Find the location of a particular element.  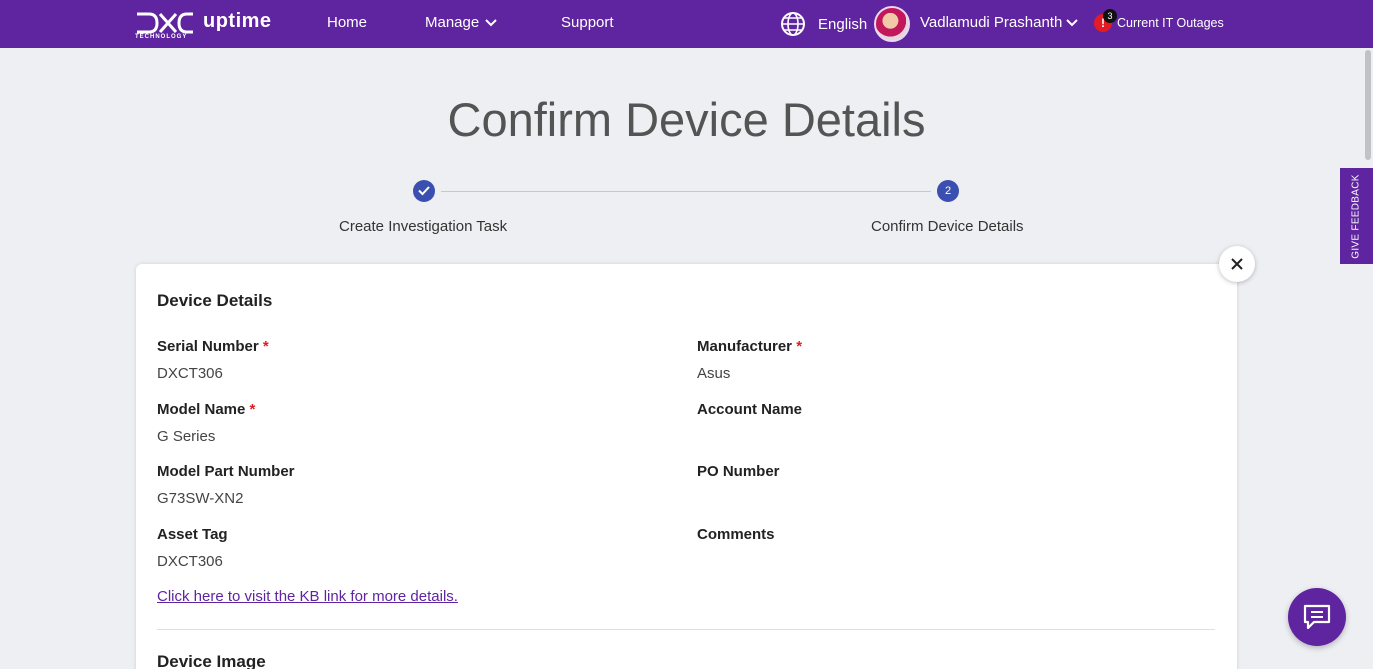

user-menu: Vadlamudi Prashanth is located at coordinates (999, 22).